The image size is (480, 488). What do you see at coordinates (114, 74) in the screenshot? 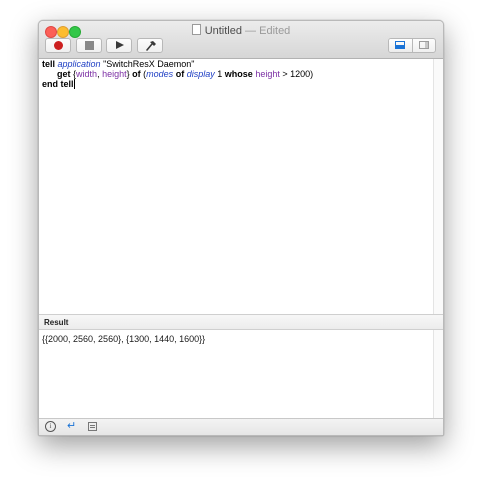
I see `property-height: height` at bounding box center [114, 74].